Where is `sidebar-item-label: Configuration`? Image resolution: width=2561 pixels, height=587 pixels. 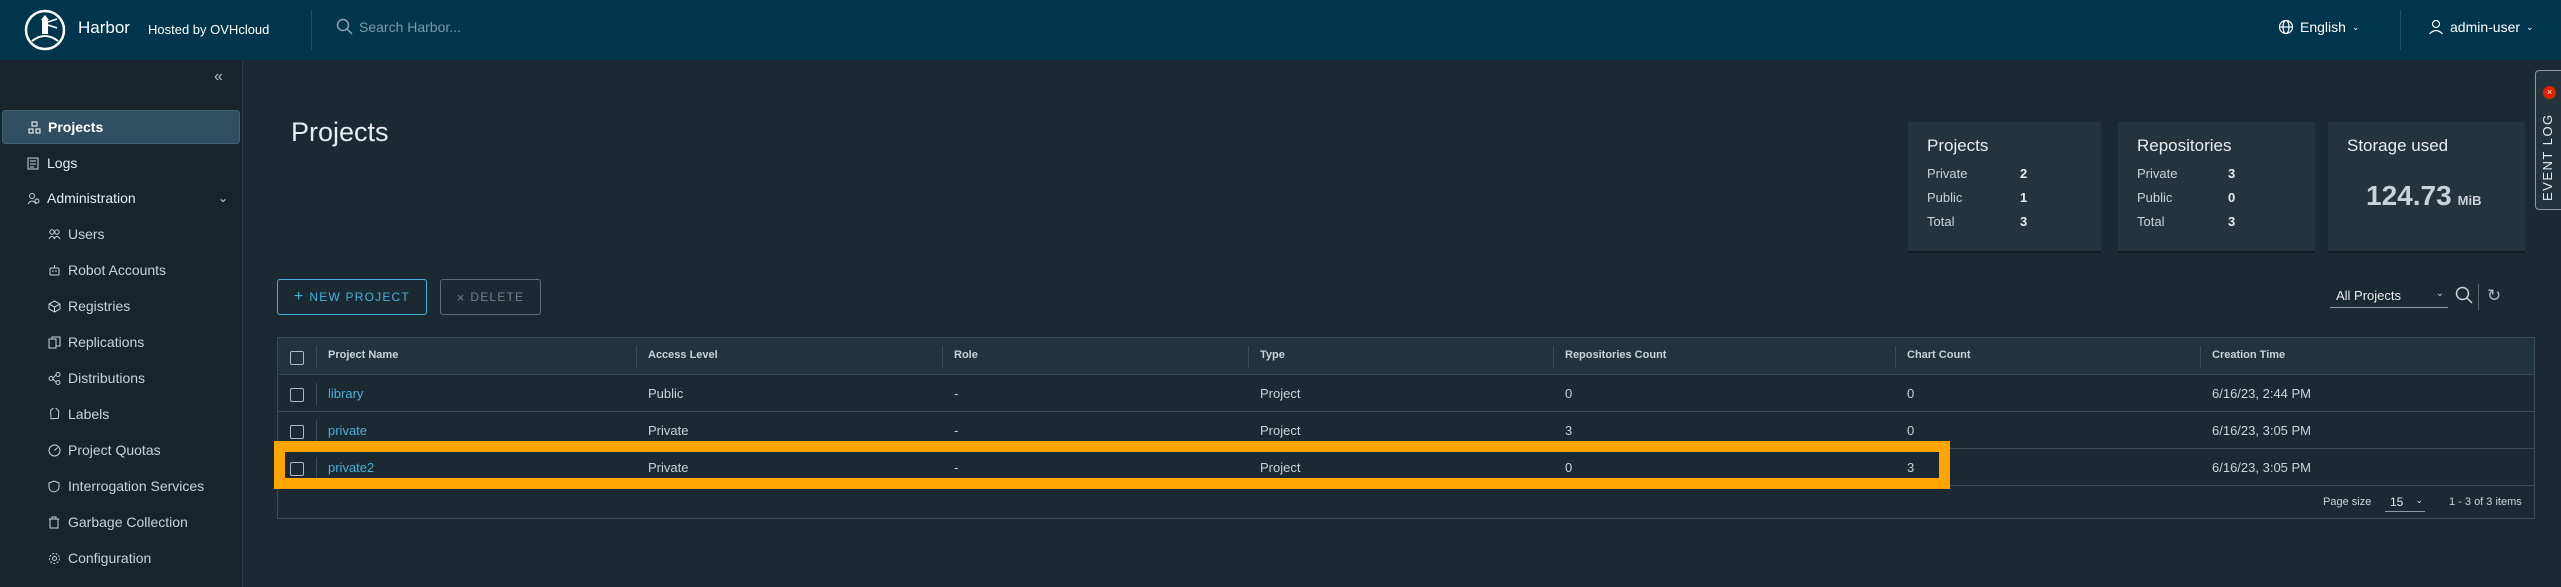 sidebar-item-label: Configuration is located at coordinates (110, 558).